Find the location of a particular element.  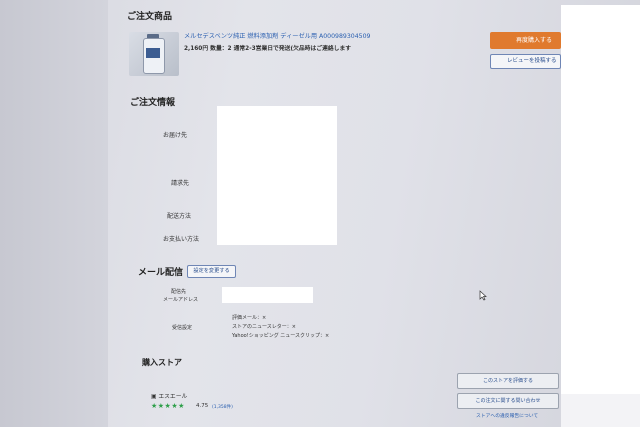

screen-bottom-right-edge is located at coordinates (600, 410).